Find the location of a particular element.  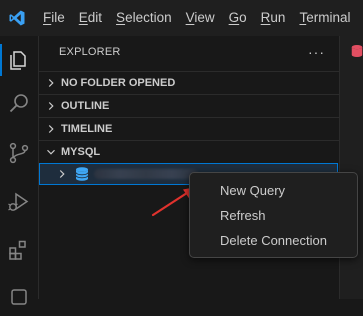

accounts-icon is located at coordinates (19, 297).